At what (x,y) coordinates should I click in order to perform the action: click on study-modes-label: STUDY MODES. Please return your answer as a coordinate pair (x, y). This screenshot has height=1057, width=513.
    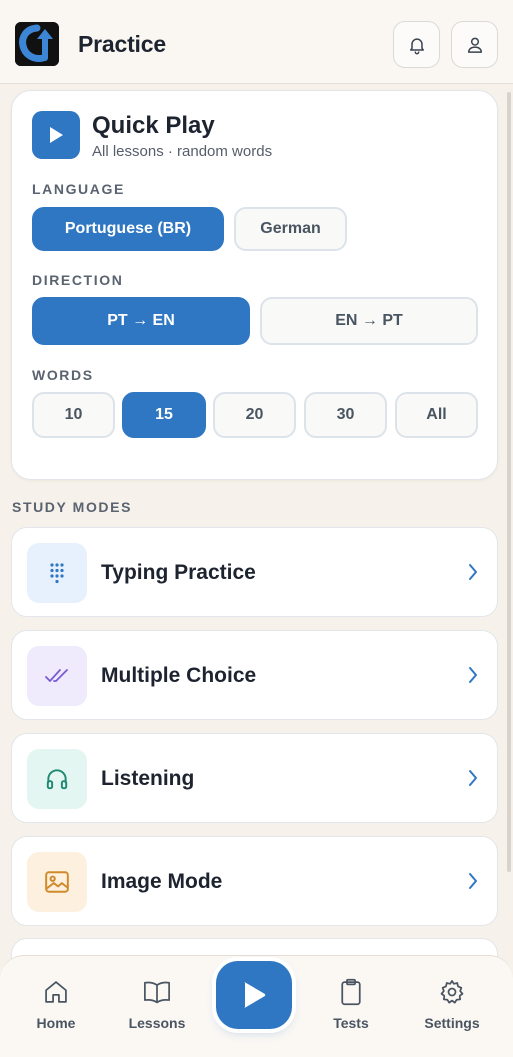
    Looking at the image, I should click on (72, 507).